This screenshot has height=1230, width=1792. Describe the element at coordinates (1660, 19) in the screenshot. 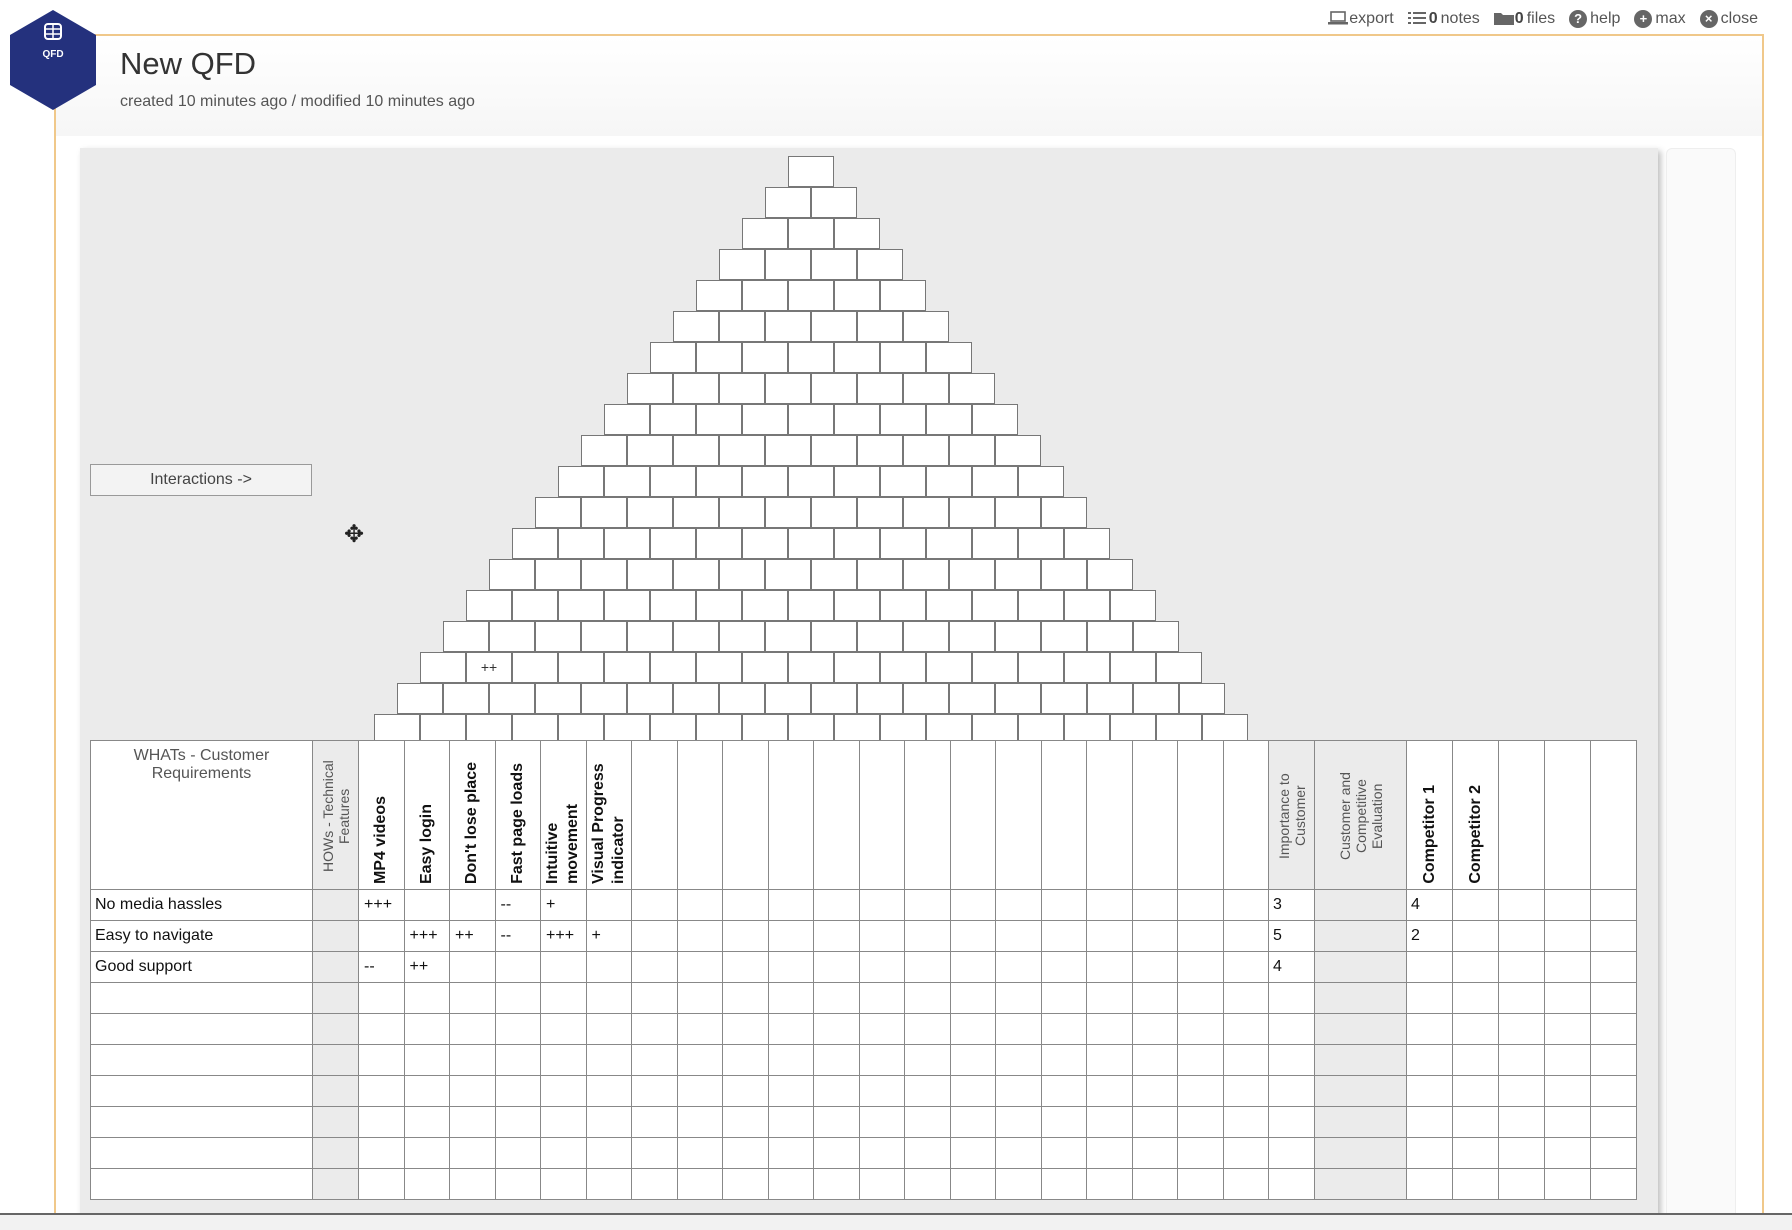

I see `max-button: + max` at that location.